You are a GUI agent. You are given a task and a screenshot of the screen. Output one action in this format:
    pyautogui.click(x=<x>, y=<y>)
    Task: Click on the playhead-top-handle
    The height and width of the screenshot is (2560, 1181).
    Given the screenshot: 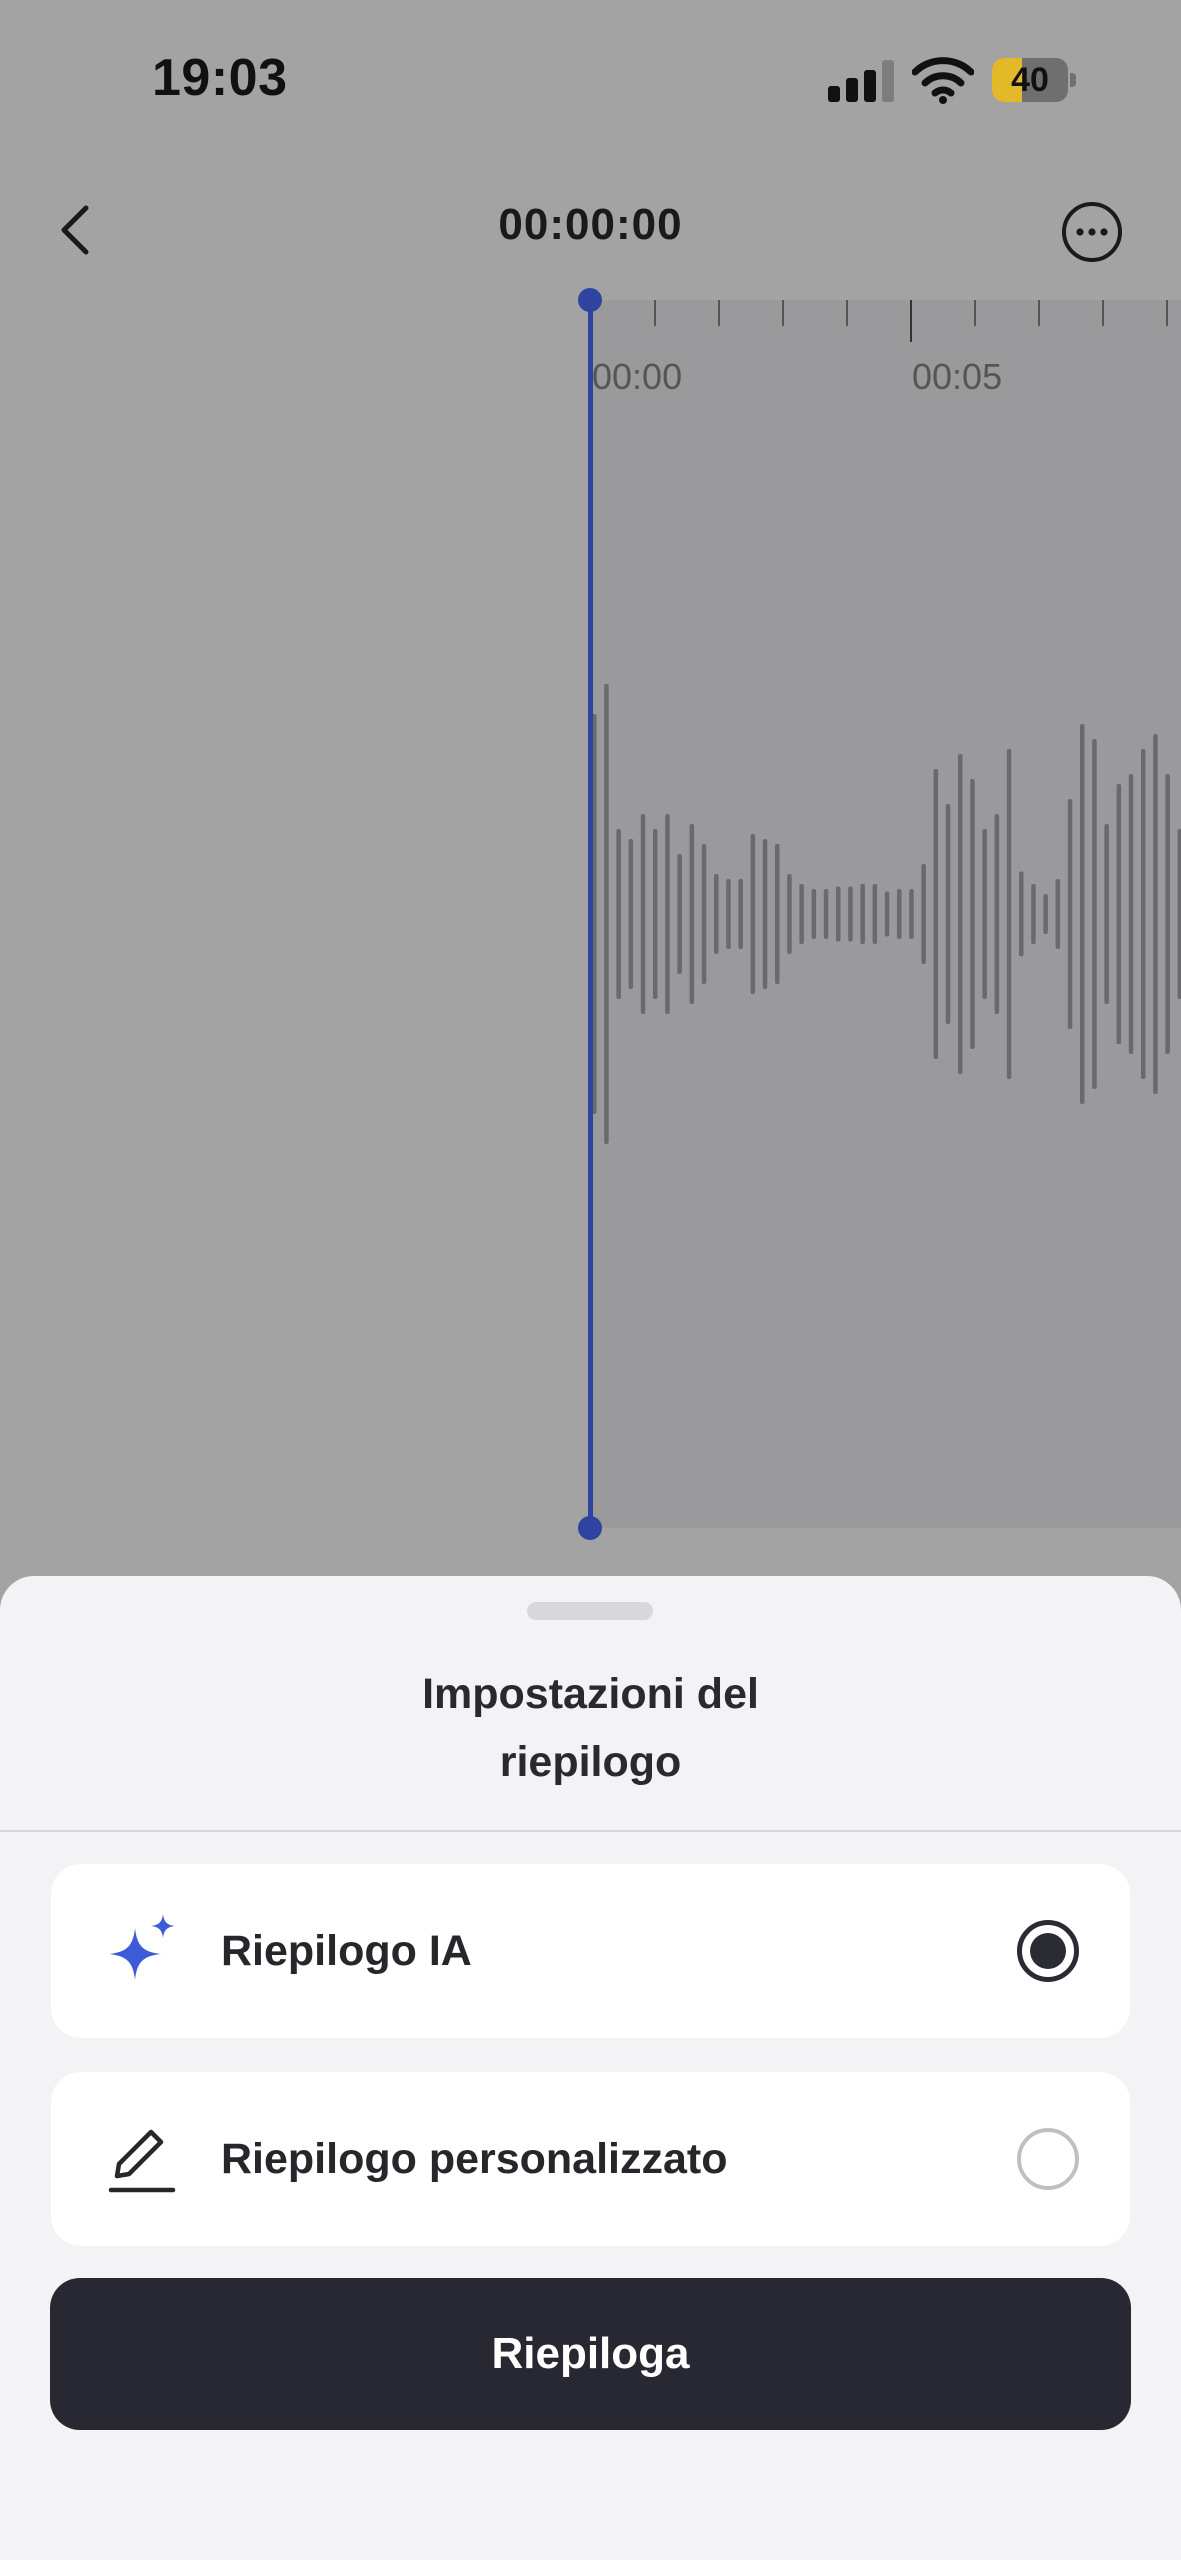 What is the action you would take?
    pyautogui.click(x=590, y=300)
    